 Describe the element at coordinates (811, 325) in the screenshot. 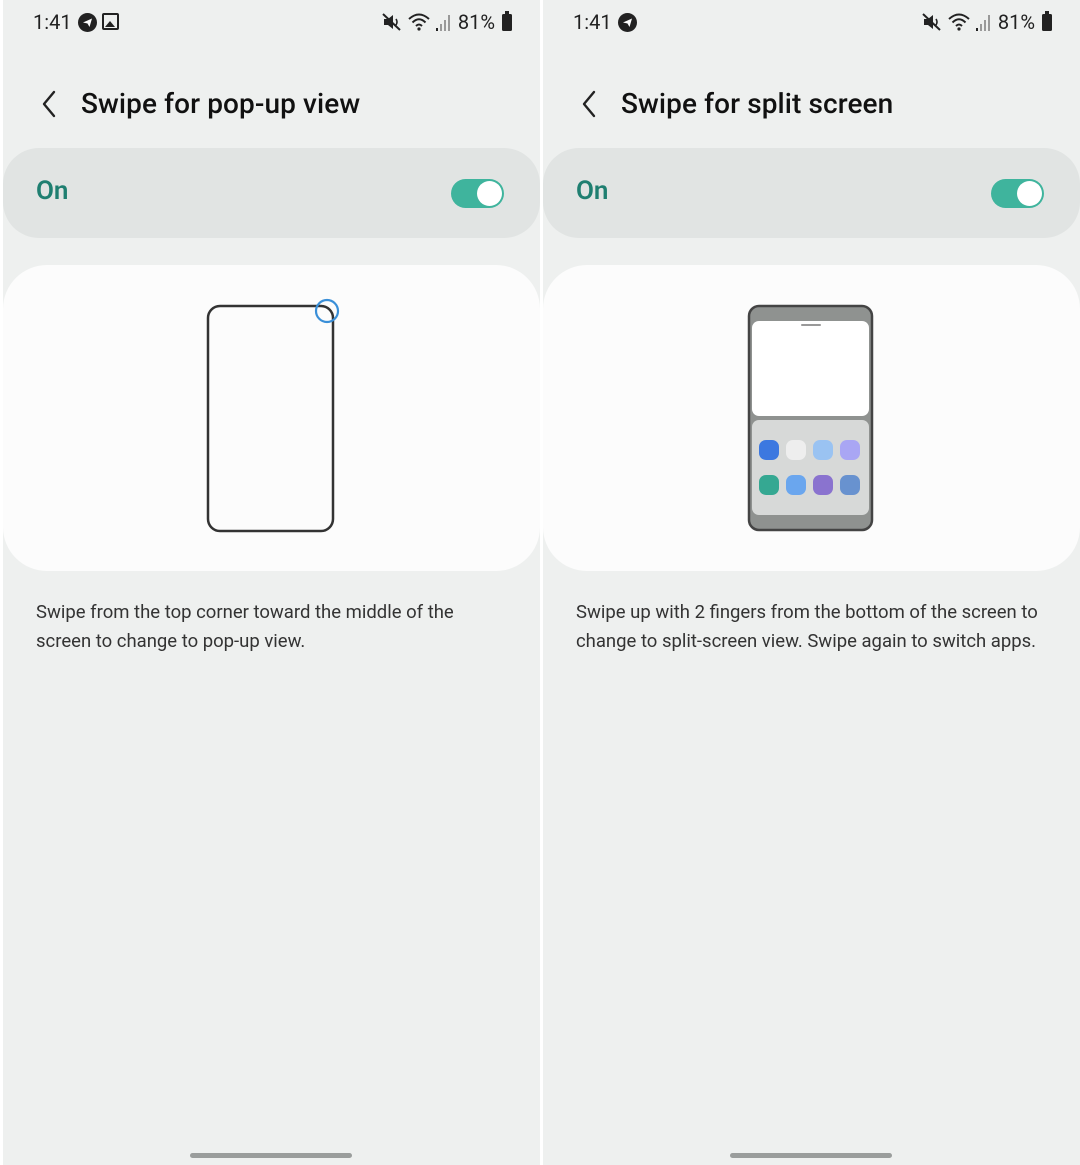

I see `window-handle` at that location.